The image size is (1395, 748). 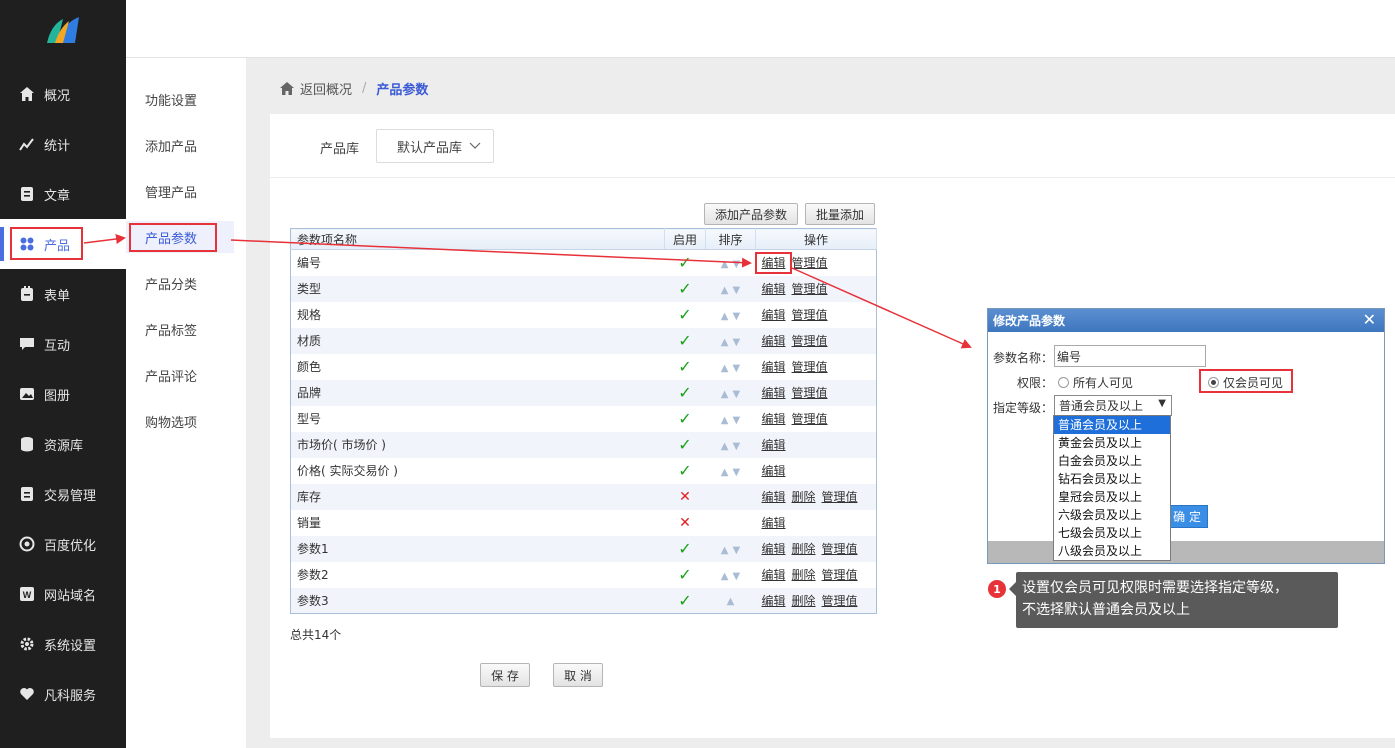 What do you see at coordinates (1112, 515) in the screenshot?
I see `level-option: 六级会员及以上` at bounding box center [1112, 515].